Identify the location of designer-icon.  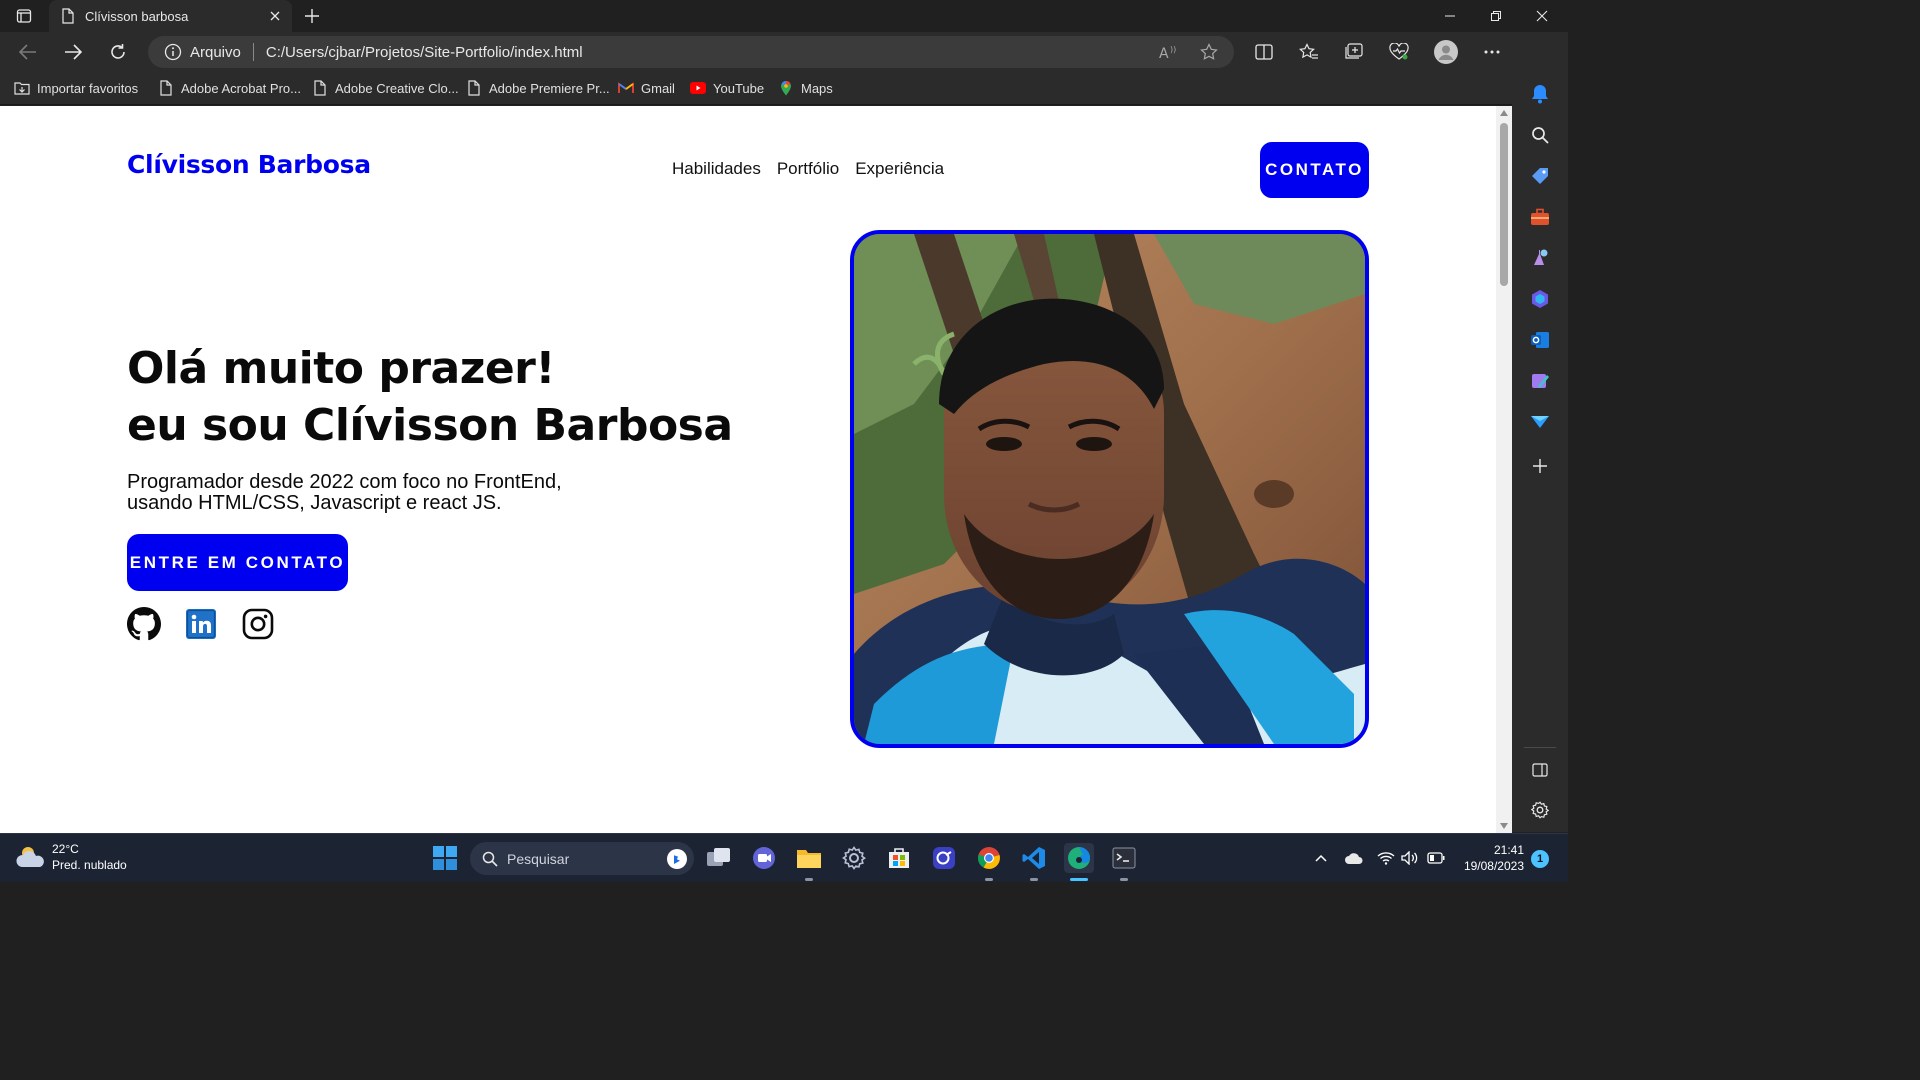
(1540, 381).